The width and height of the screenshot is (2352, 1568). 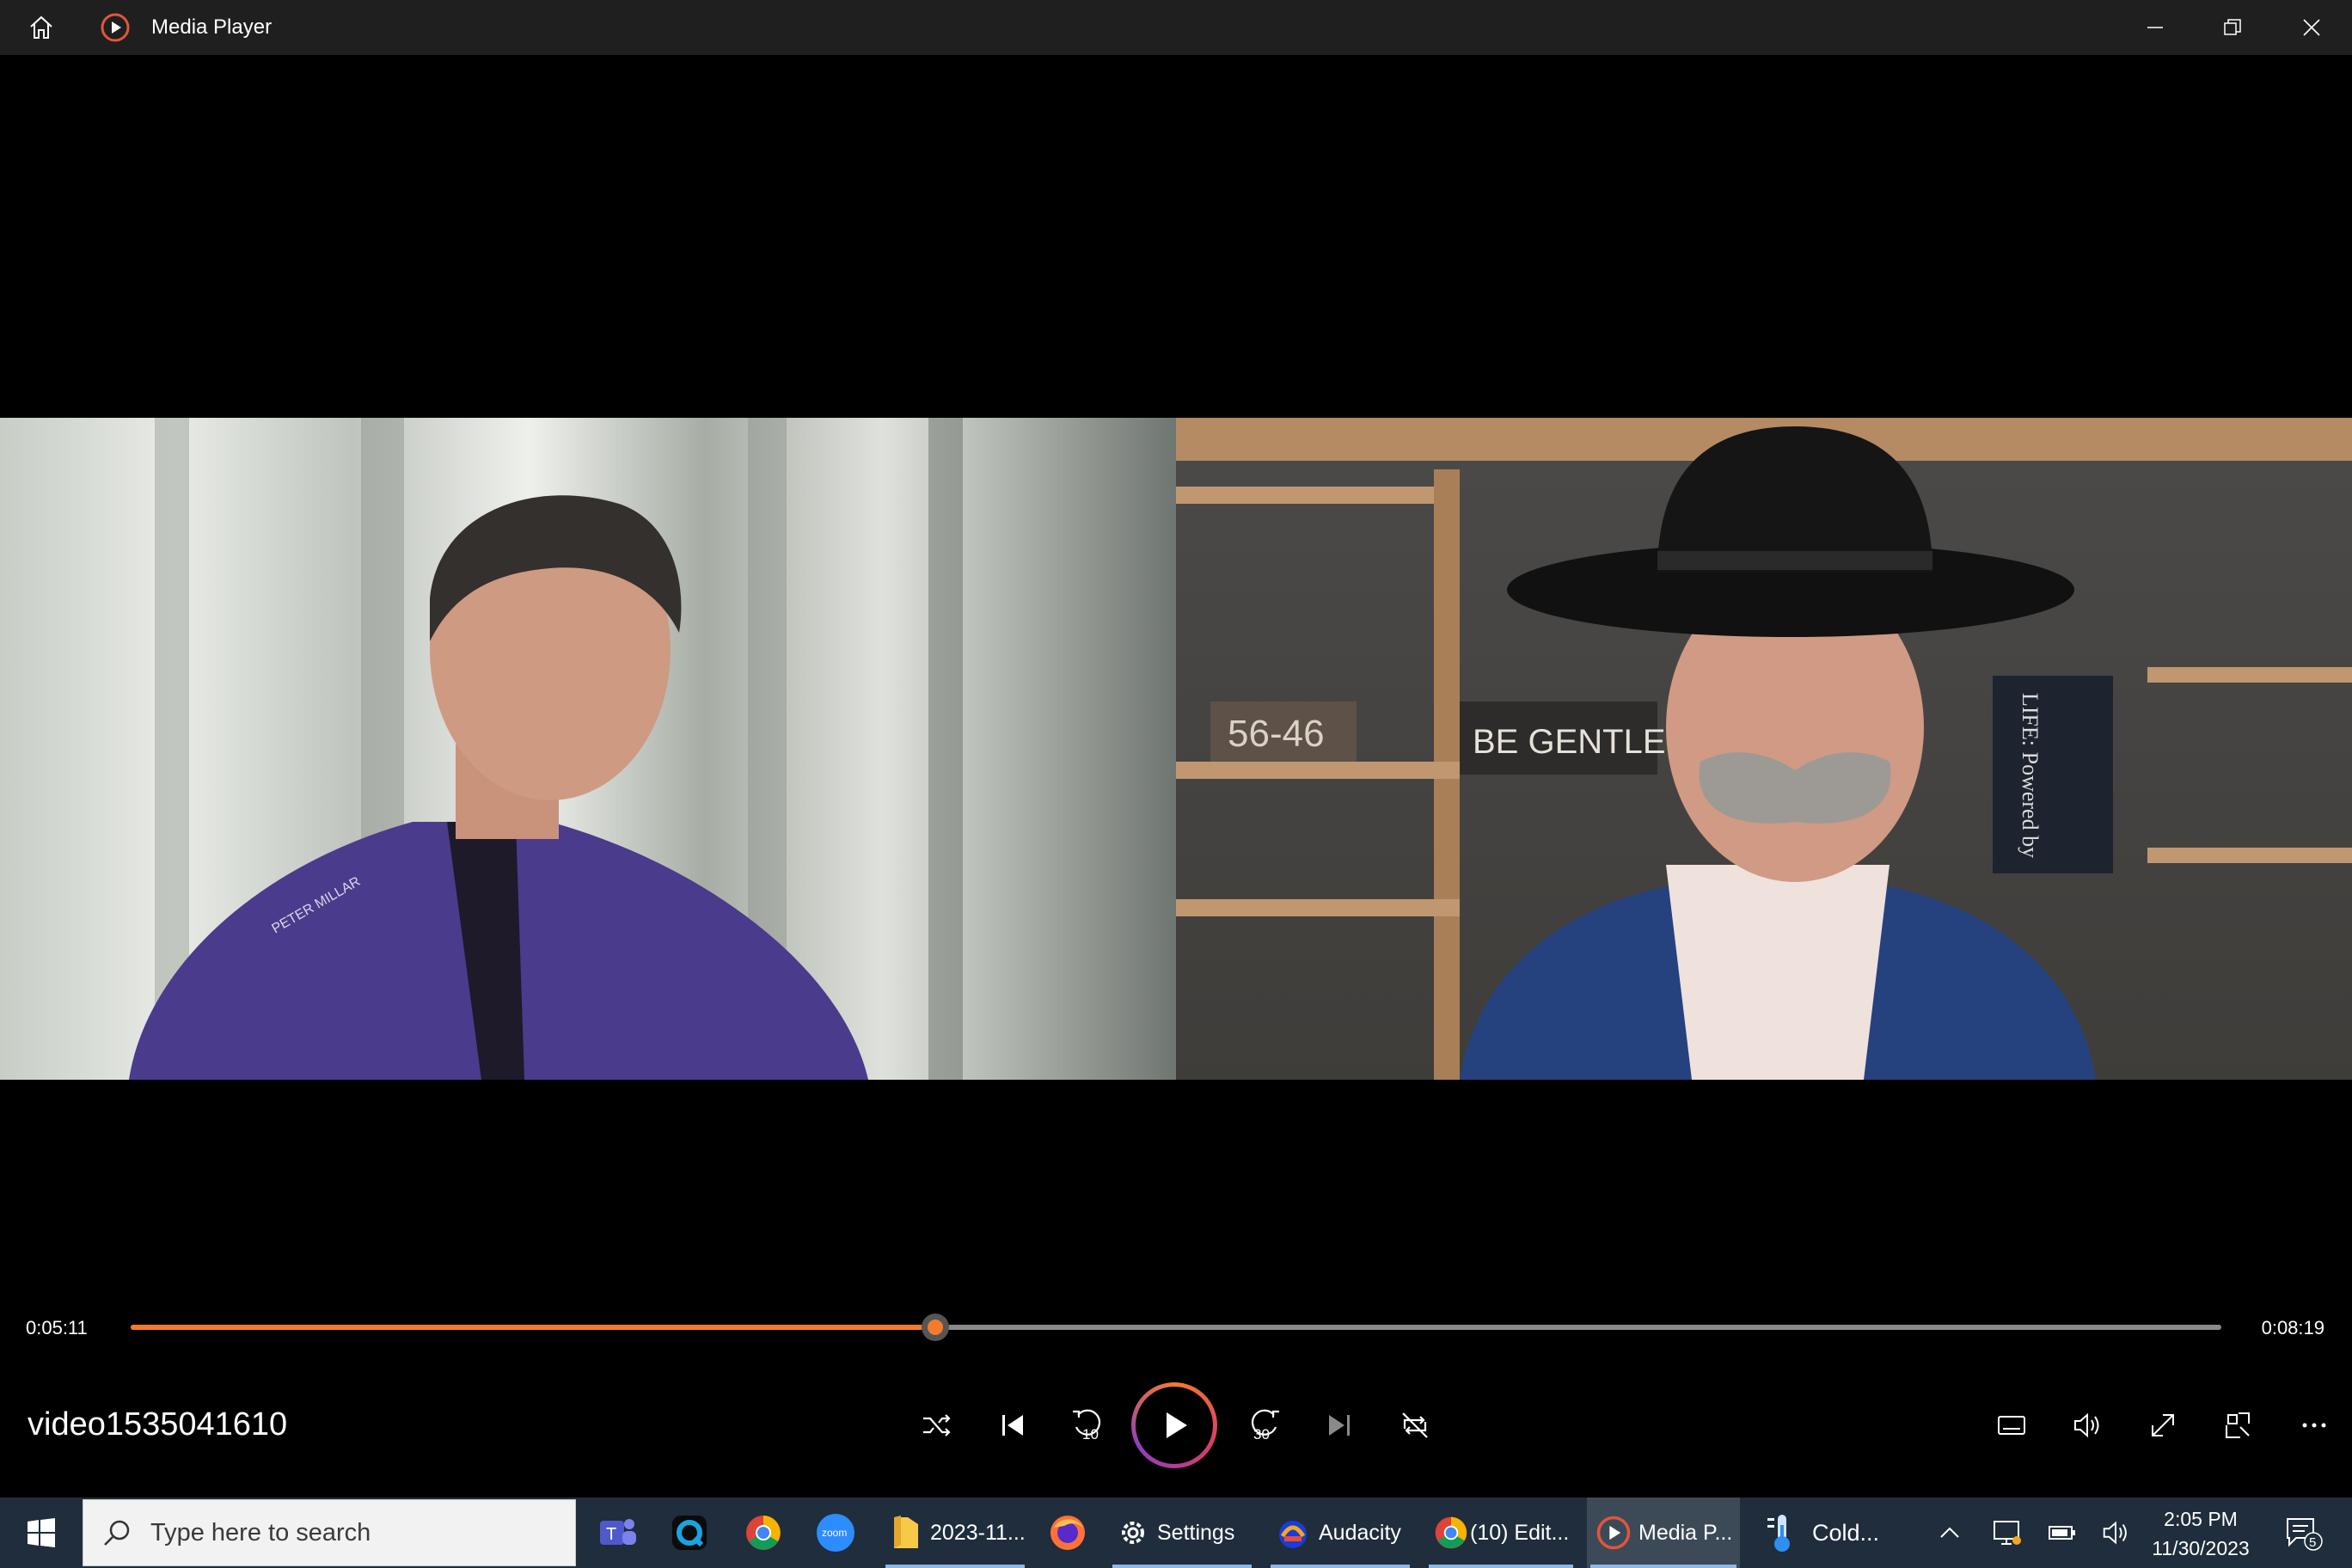 I want to click on volume-button, so click(x=2087, y=1425).